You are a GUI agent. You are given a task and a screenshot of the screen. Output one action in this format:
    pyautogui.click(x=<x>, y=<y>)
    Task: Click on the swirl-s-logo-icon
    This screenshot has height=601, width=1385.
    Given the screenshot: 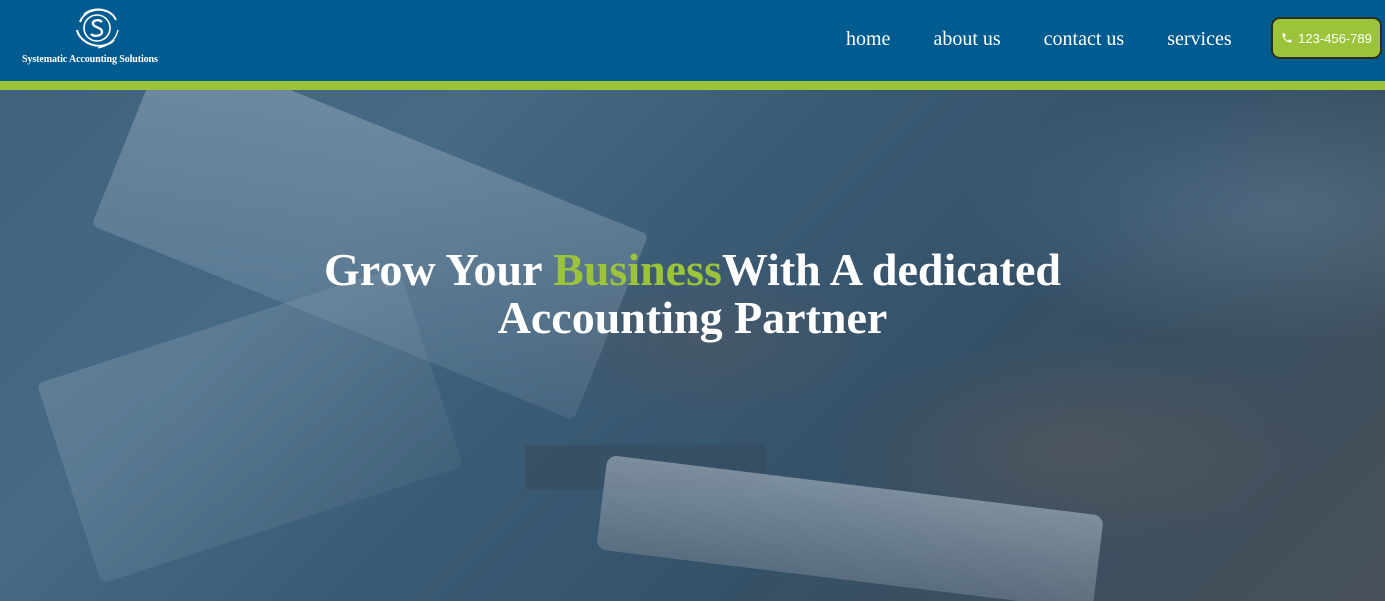 What is the action you would take?
    pyautogui.click(x=97, y=28)
    